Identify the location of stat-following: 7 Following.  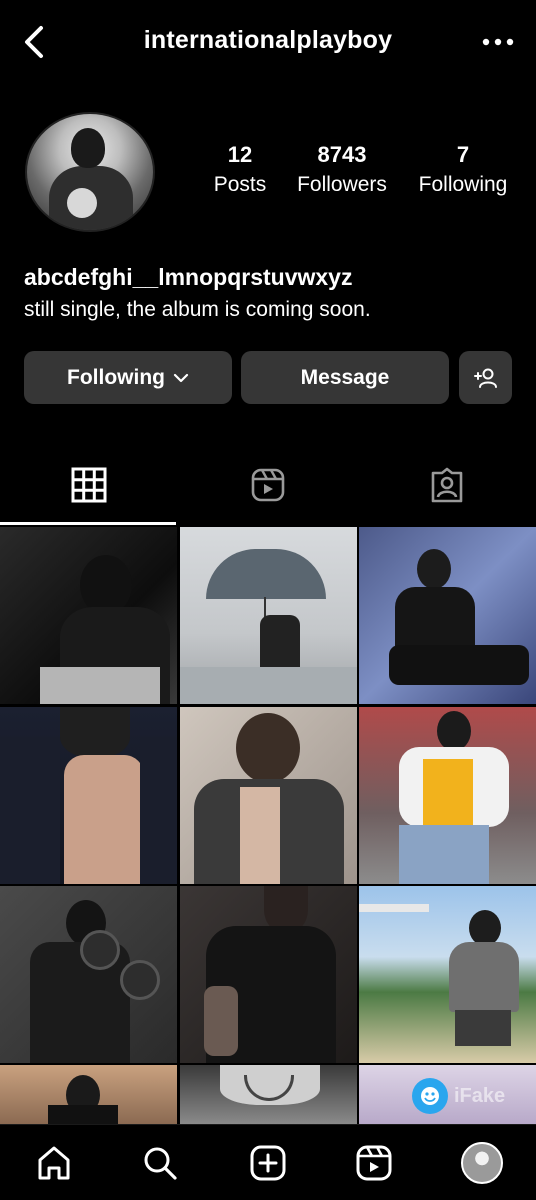
(463, 172).